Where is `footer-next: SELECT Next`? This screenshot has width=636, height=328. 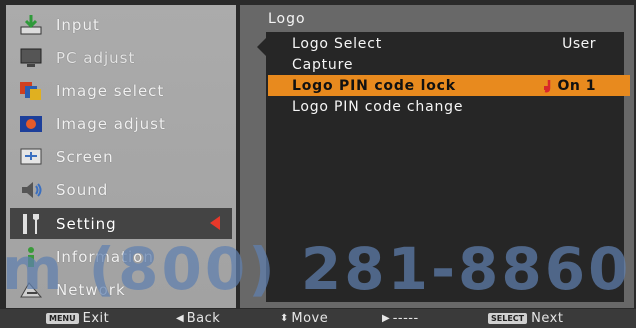
footer-next: SELECT Next is located at coordinates (525, 318).